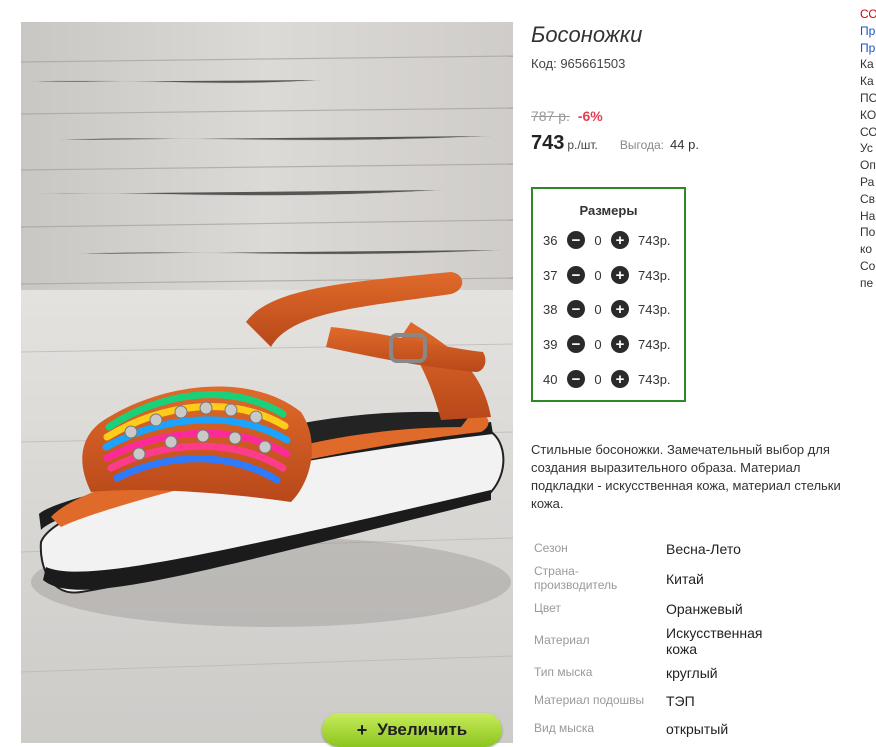 This screenshot has height=747, width=876. I want to click on property-value: Весна-Лето, so click(703, 549).